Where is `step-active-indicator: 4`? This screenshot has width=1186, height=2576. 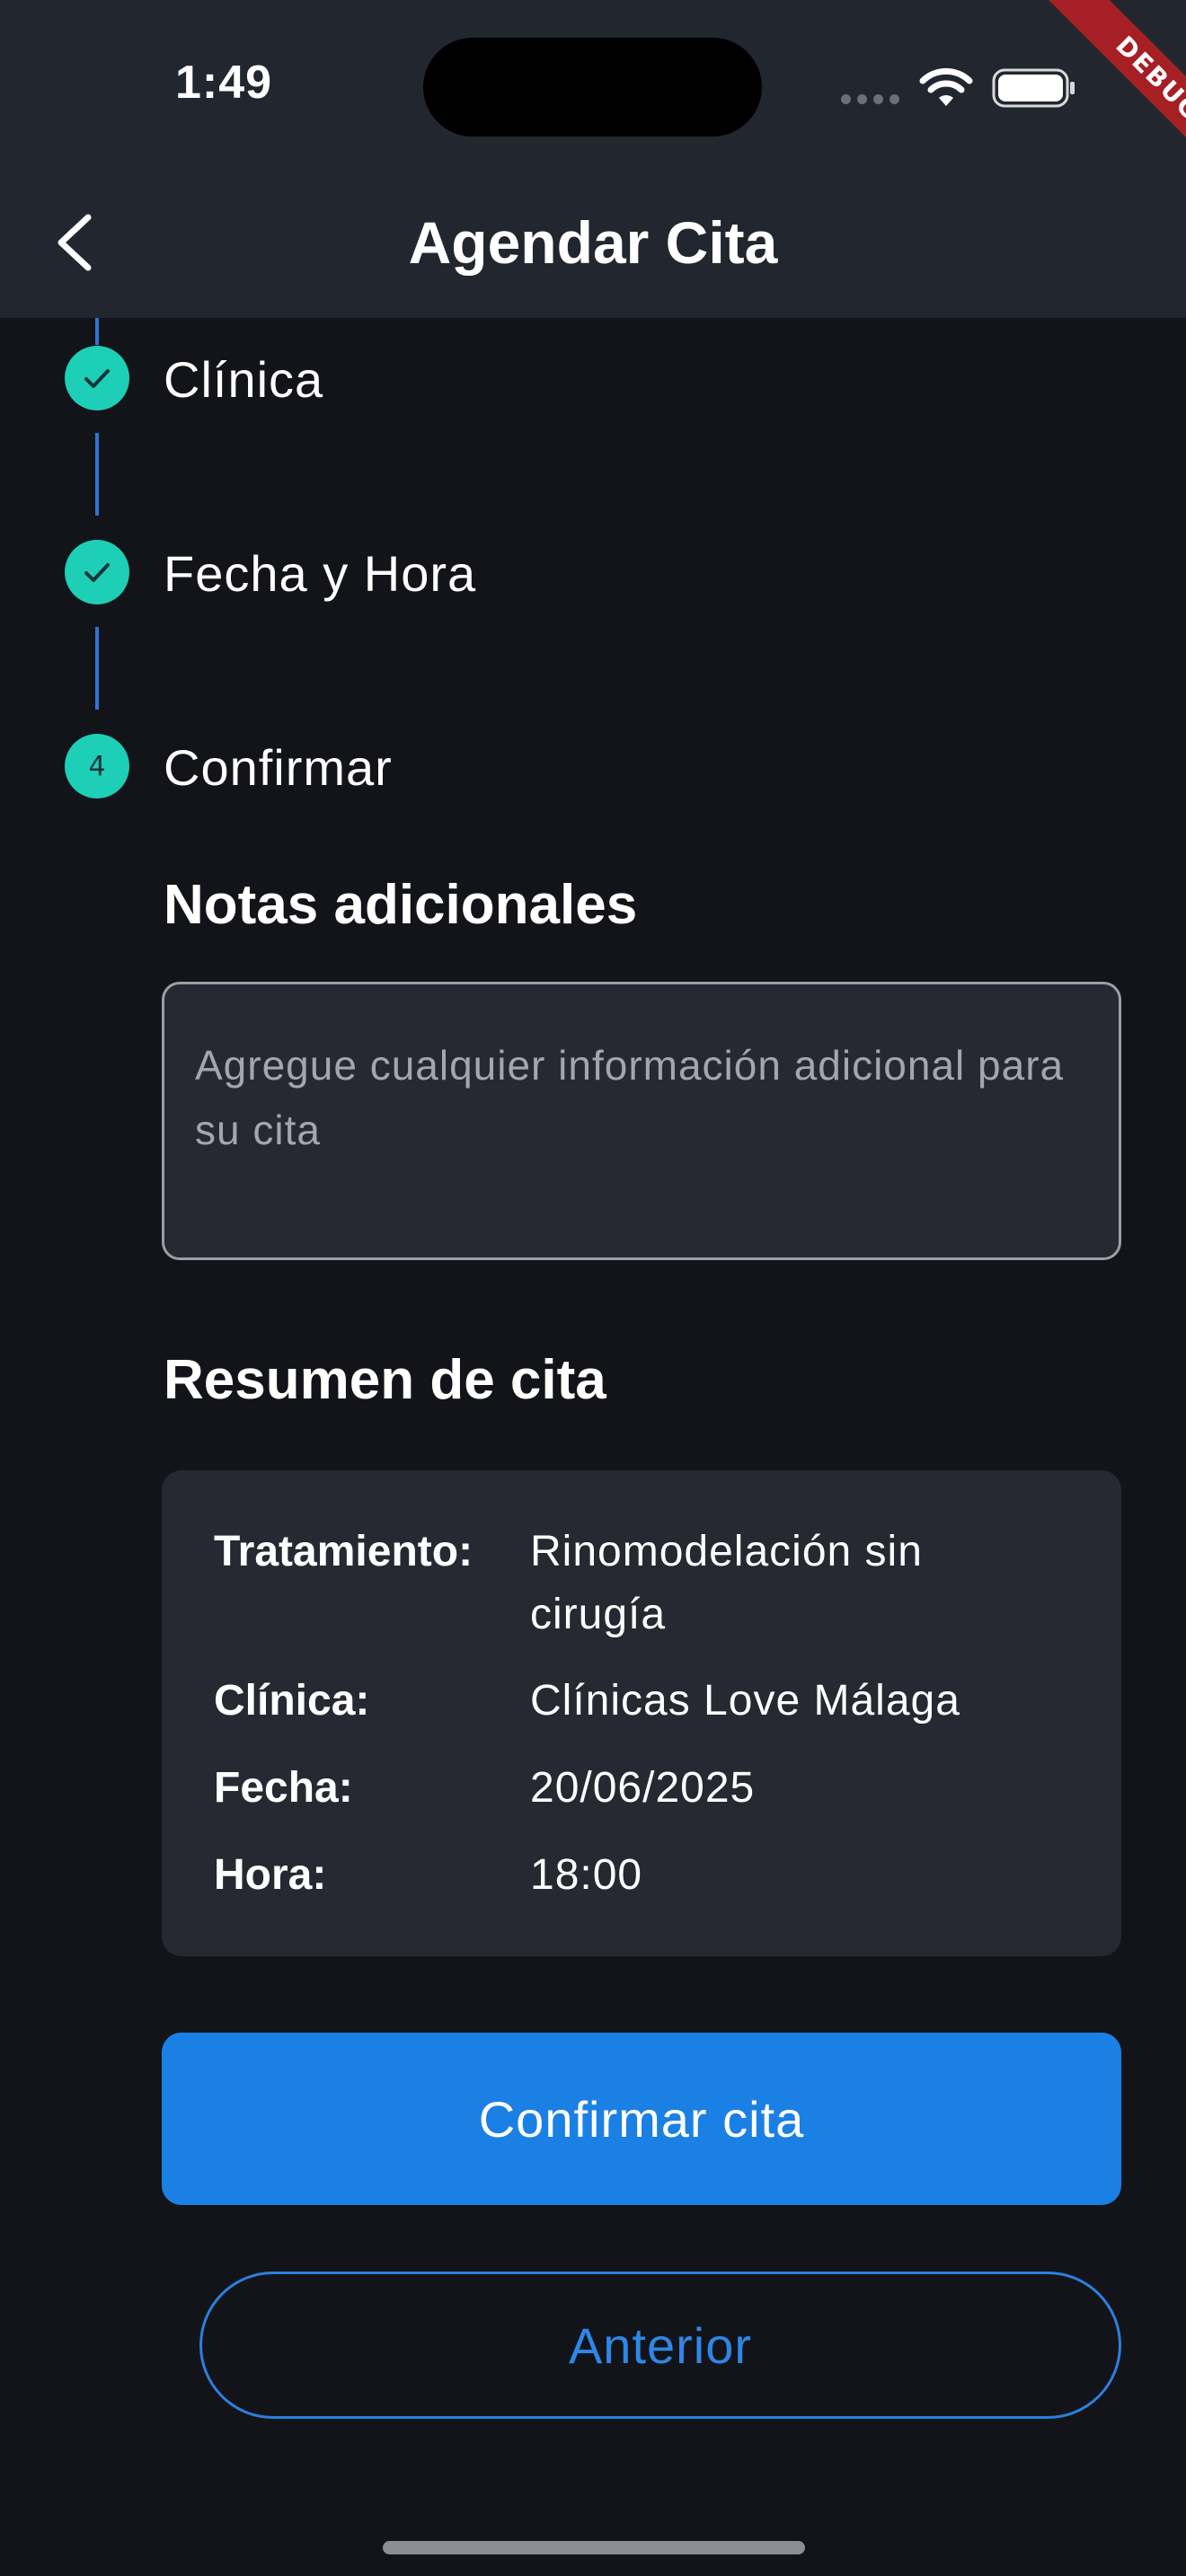 step-active-indicator: 4 is located at coordinates (97, 766).